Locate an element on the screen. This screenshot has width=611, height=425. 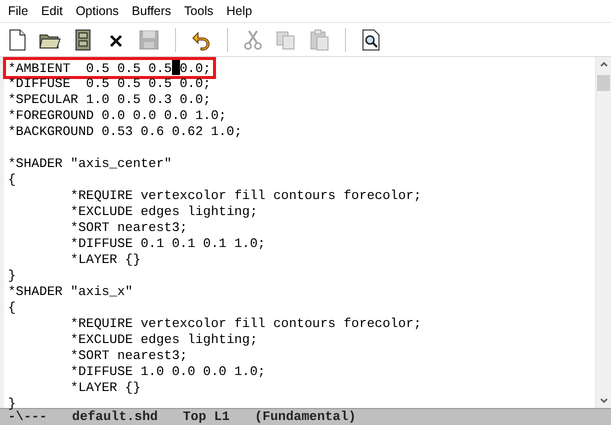
cursor-position: Top L1 is located at coordinates (206, 416).